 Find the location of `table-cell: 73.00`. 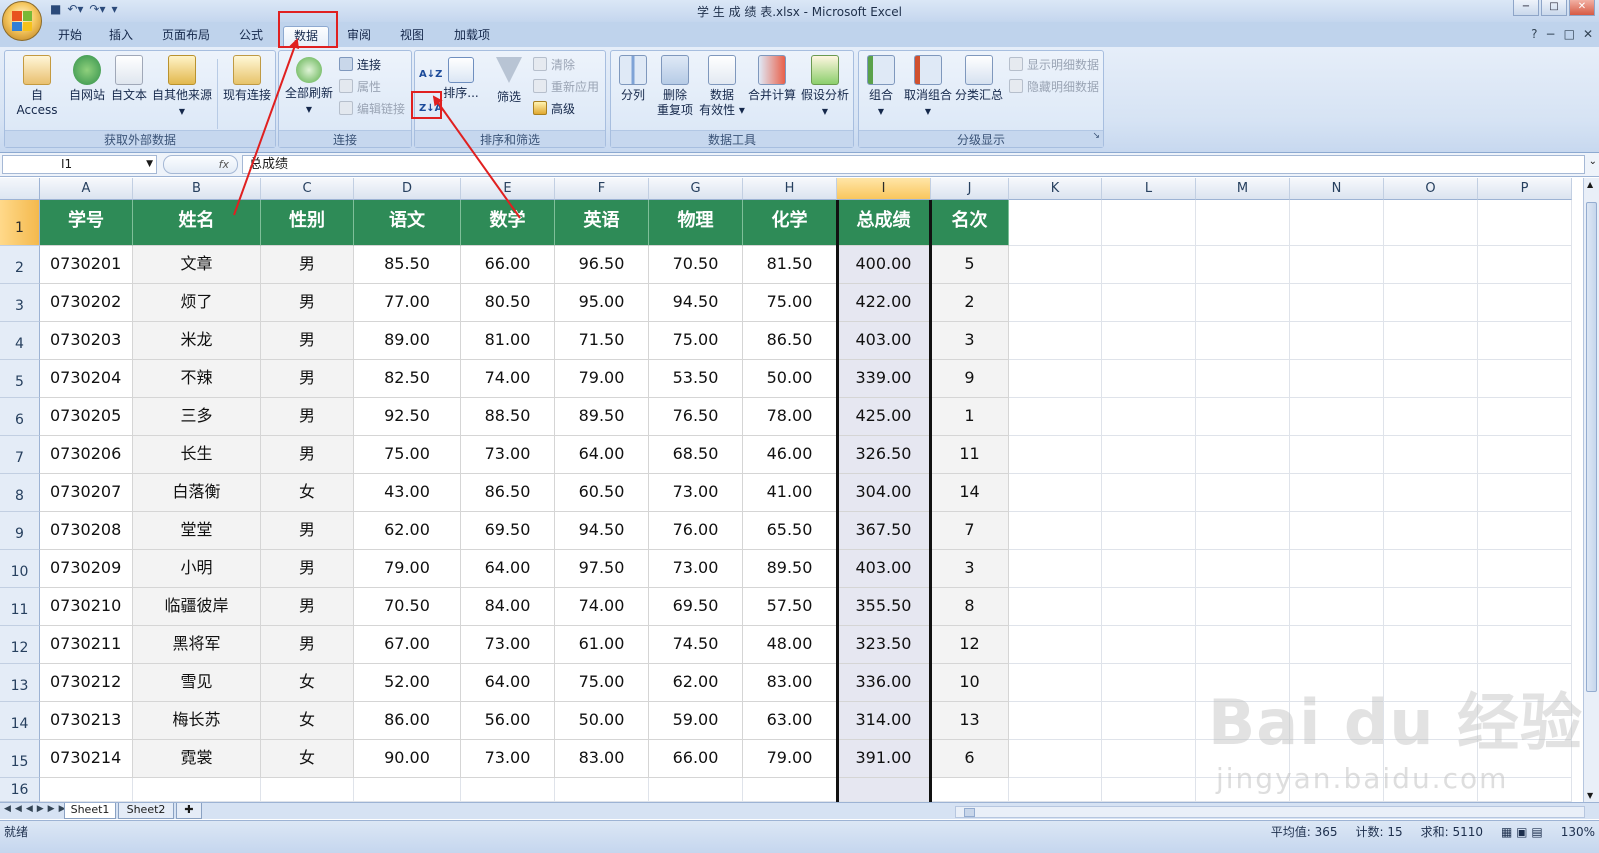

table-cell: 73.00 is located at coordinates (508, 645).